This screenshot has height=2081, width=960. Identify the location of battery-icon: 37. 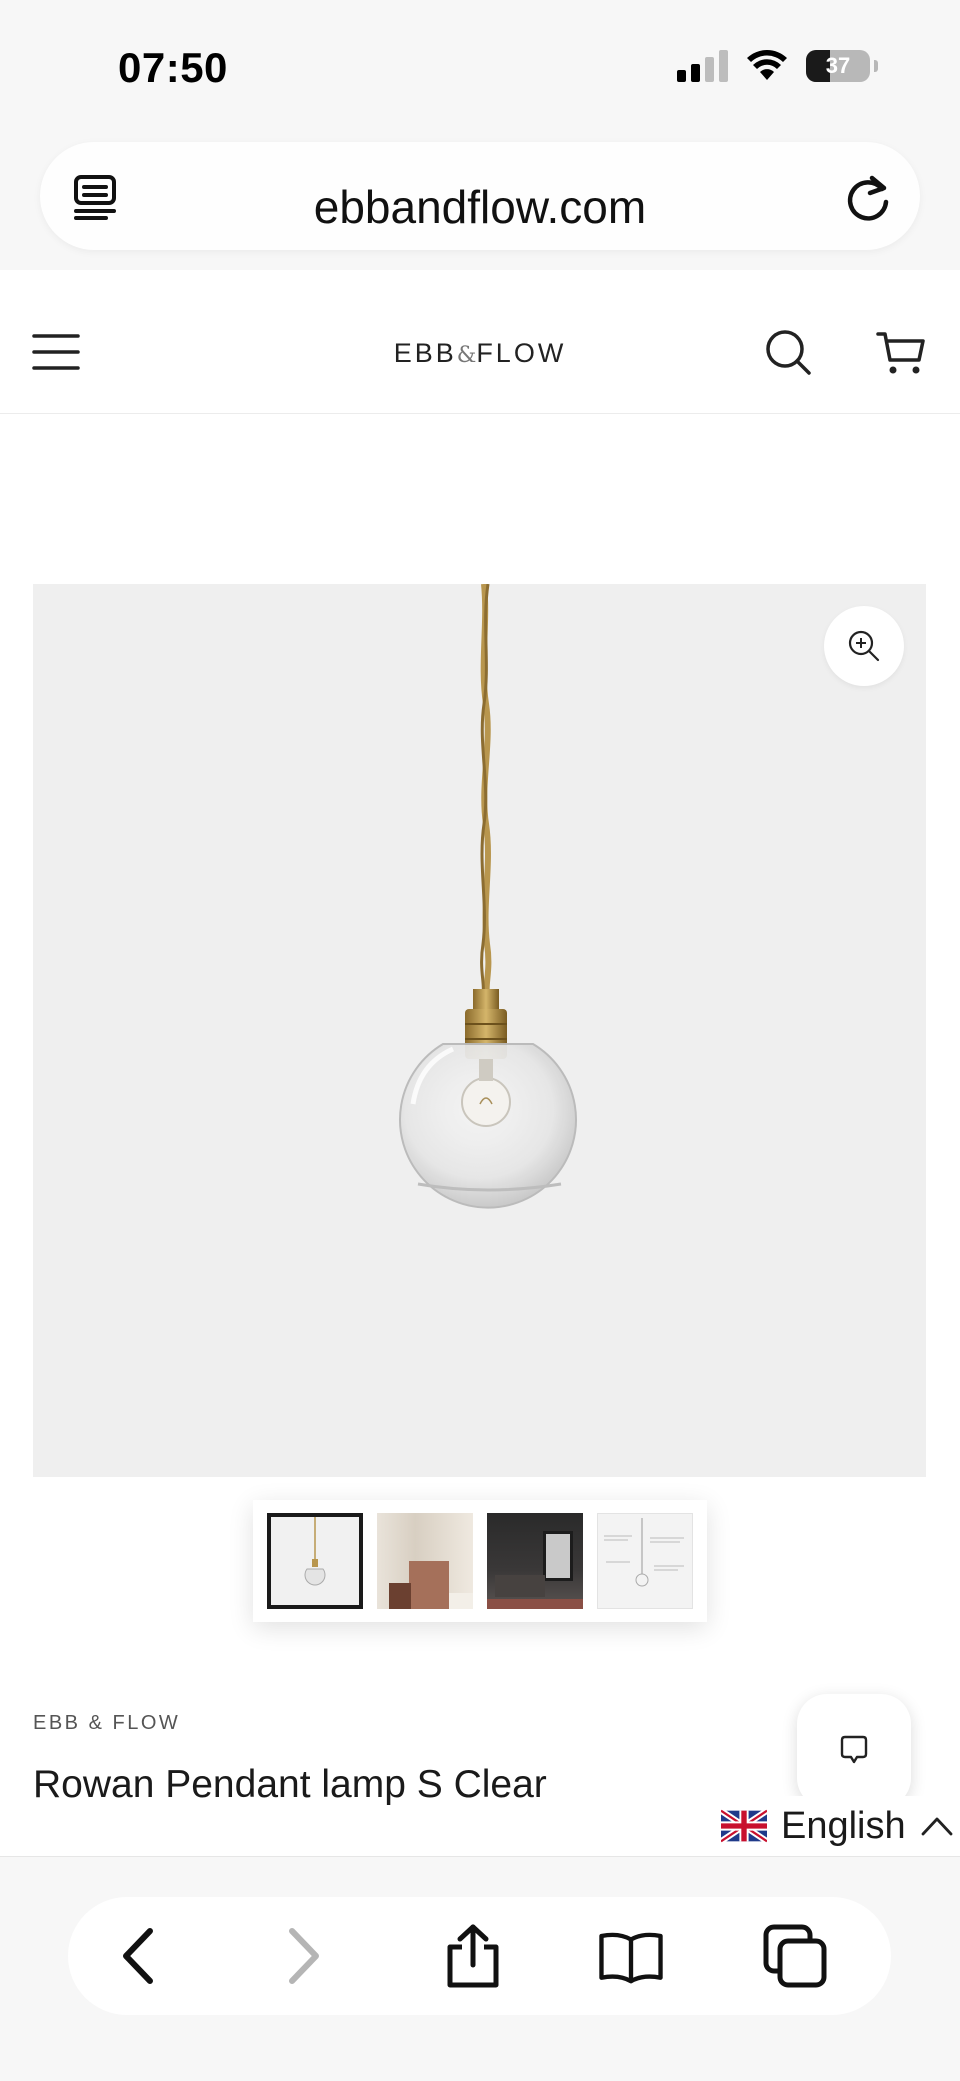
(838, 66).